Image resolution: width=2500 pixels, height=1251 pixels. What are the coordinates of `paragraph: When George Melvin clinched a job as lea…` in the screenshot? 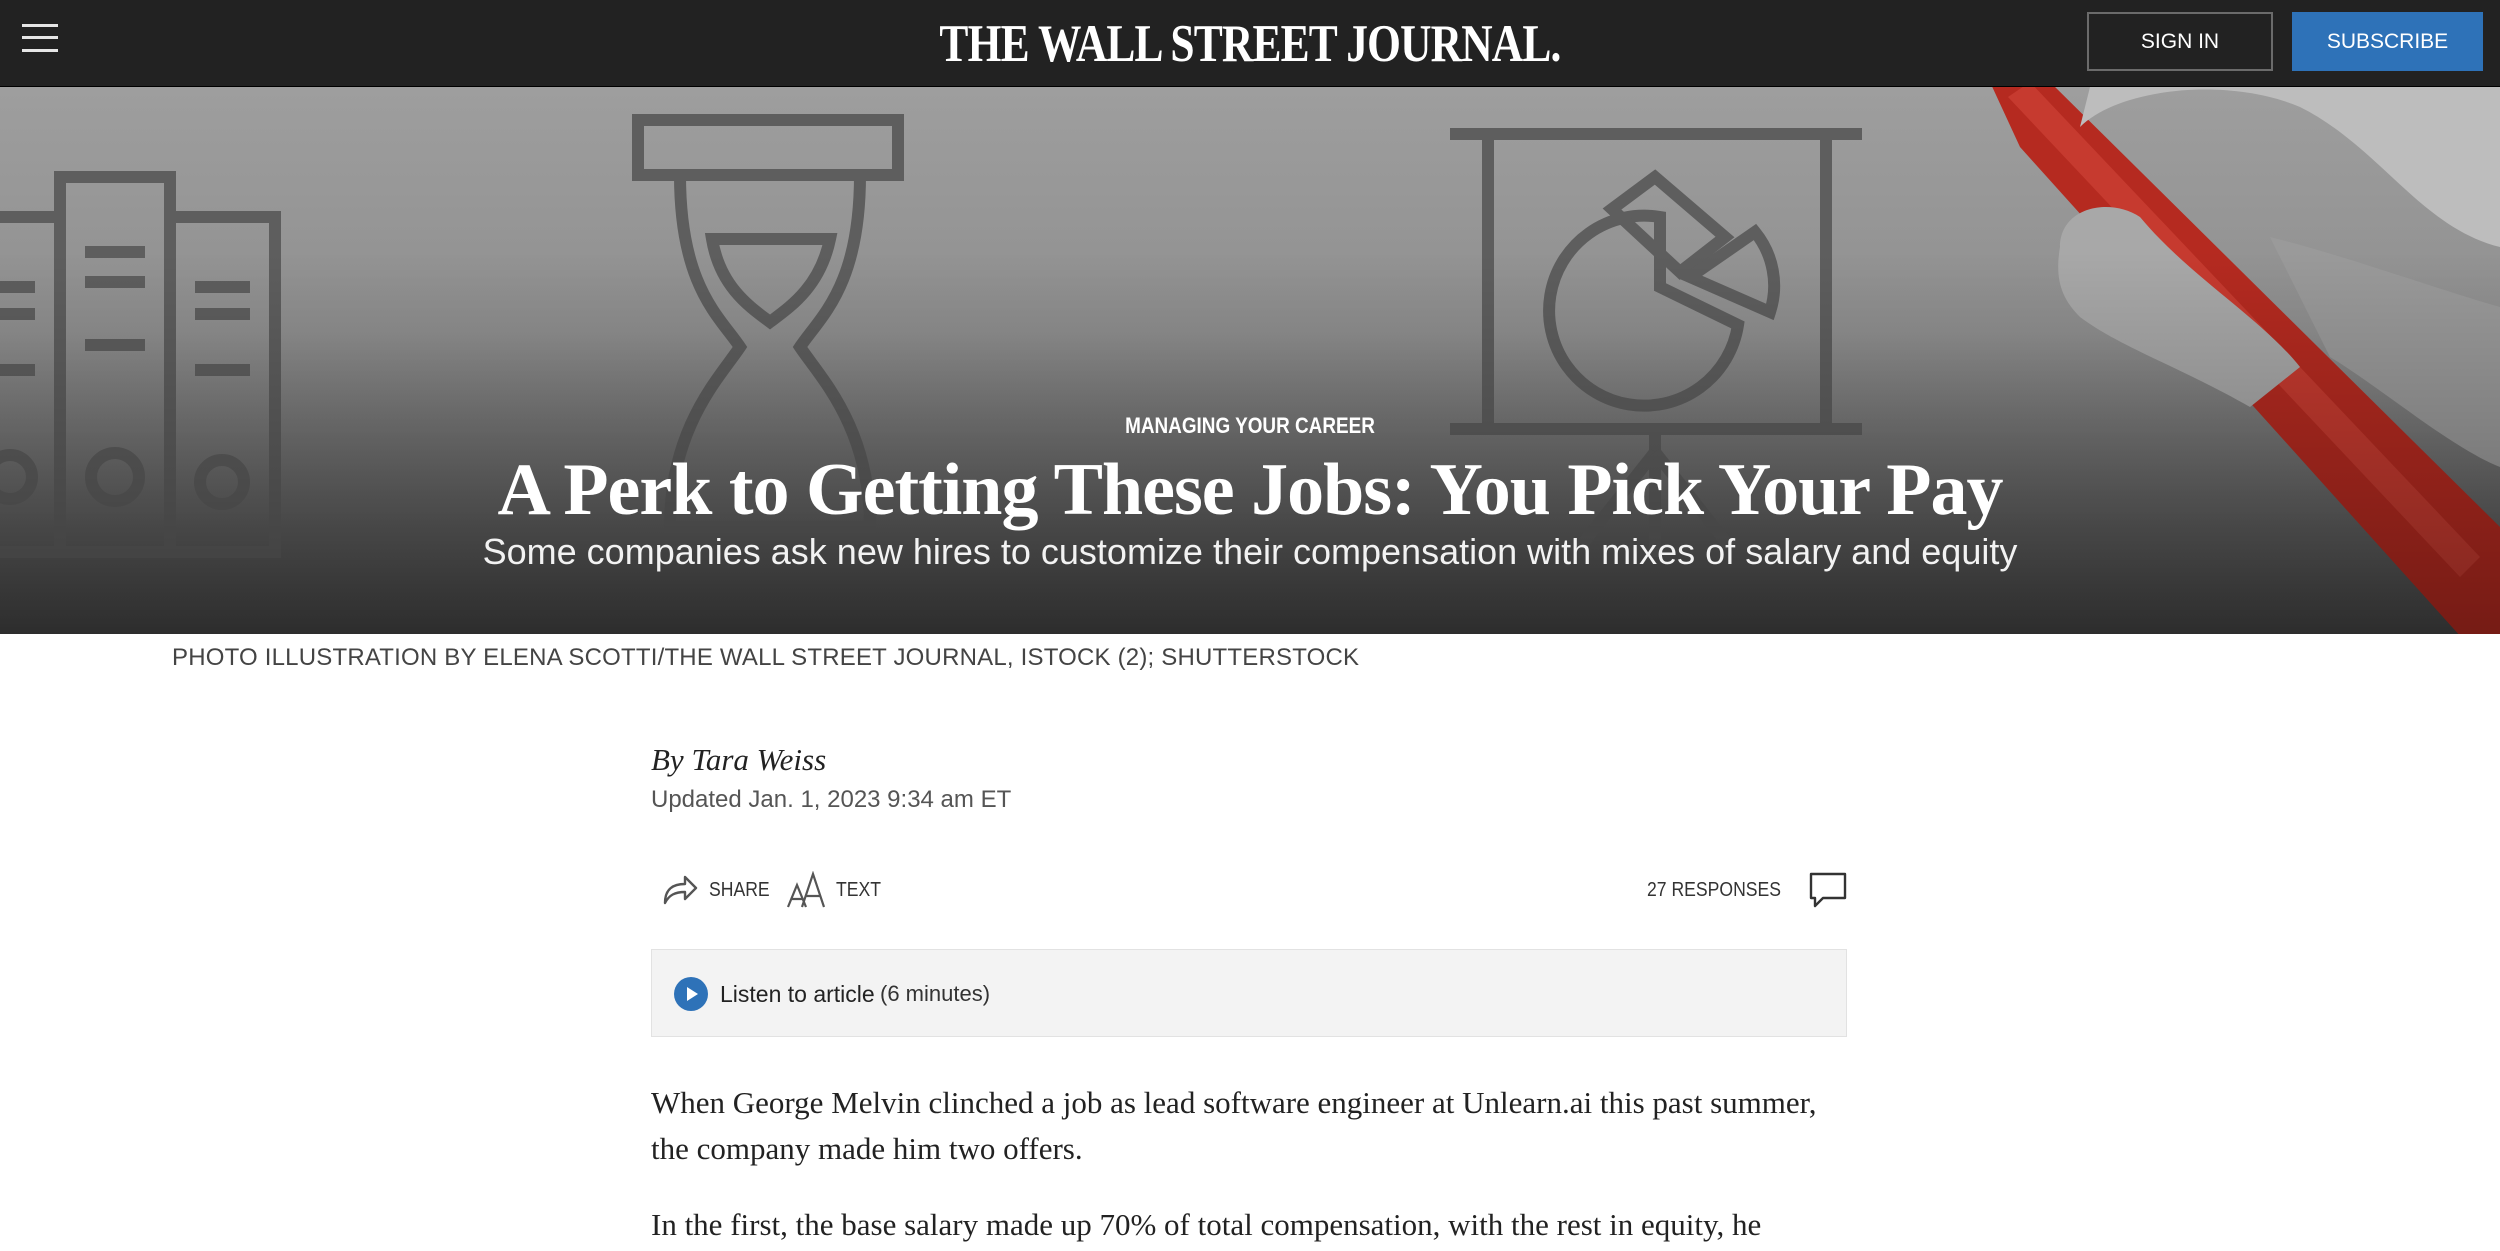 It's located at (1234, 1125).